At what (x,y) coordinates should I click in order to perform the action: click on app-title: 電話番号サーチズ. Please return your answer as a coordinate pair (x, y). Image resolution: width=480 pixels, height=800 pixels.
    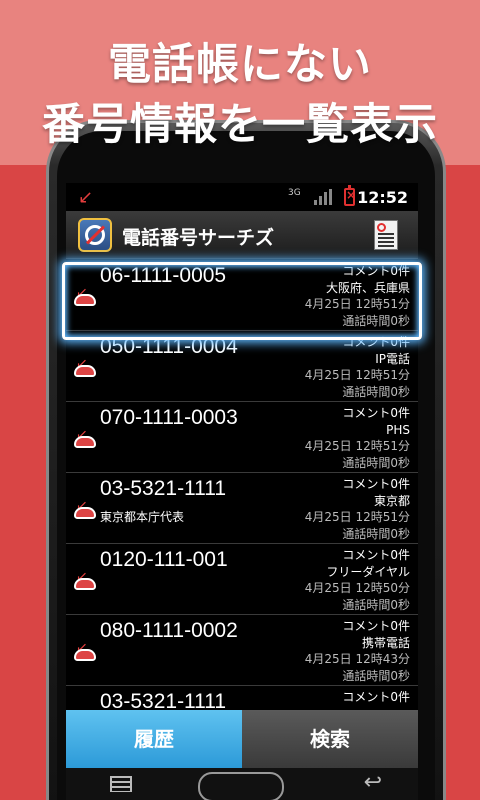
    Looking at the image, I should click on (198, 238).